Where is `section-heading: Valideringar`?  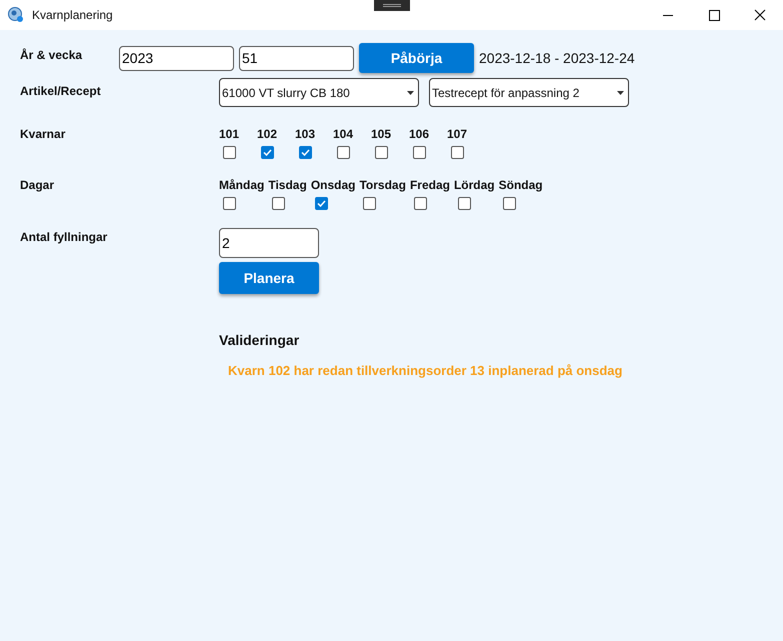 section-heading: Valideringar is located at coordinates (259, 340).